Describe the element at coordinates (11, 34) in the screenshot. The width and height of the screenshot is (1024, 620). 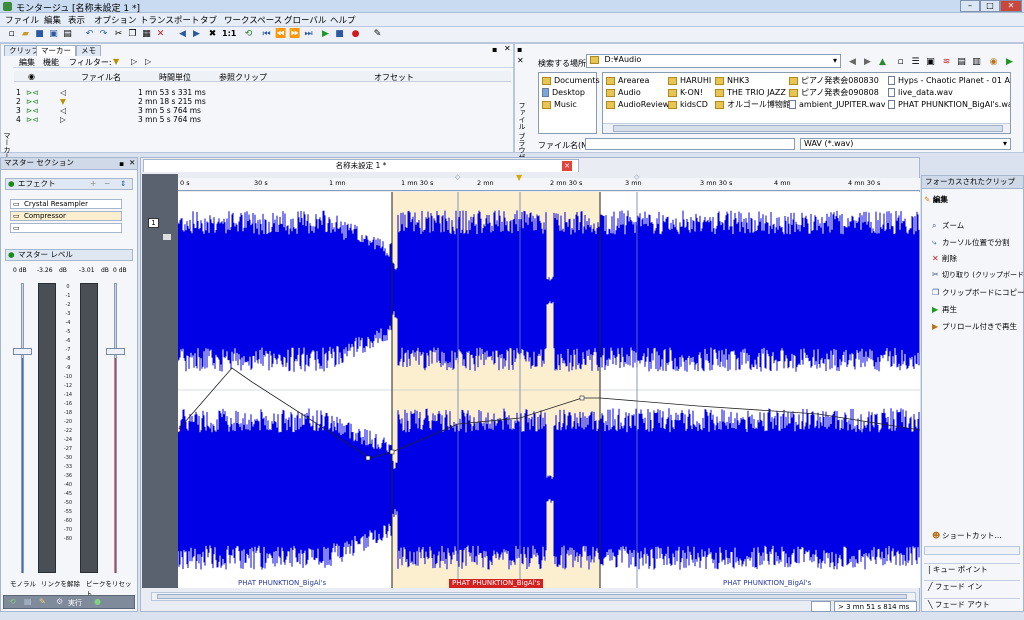
I see `new-icon: ▫` at that location.